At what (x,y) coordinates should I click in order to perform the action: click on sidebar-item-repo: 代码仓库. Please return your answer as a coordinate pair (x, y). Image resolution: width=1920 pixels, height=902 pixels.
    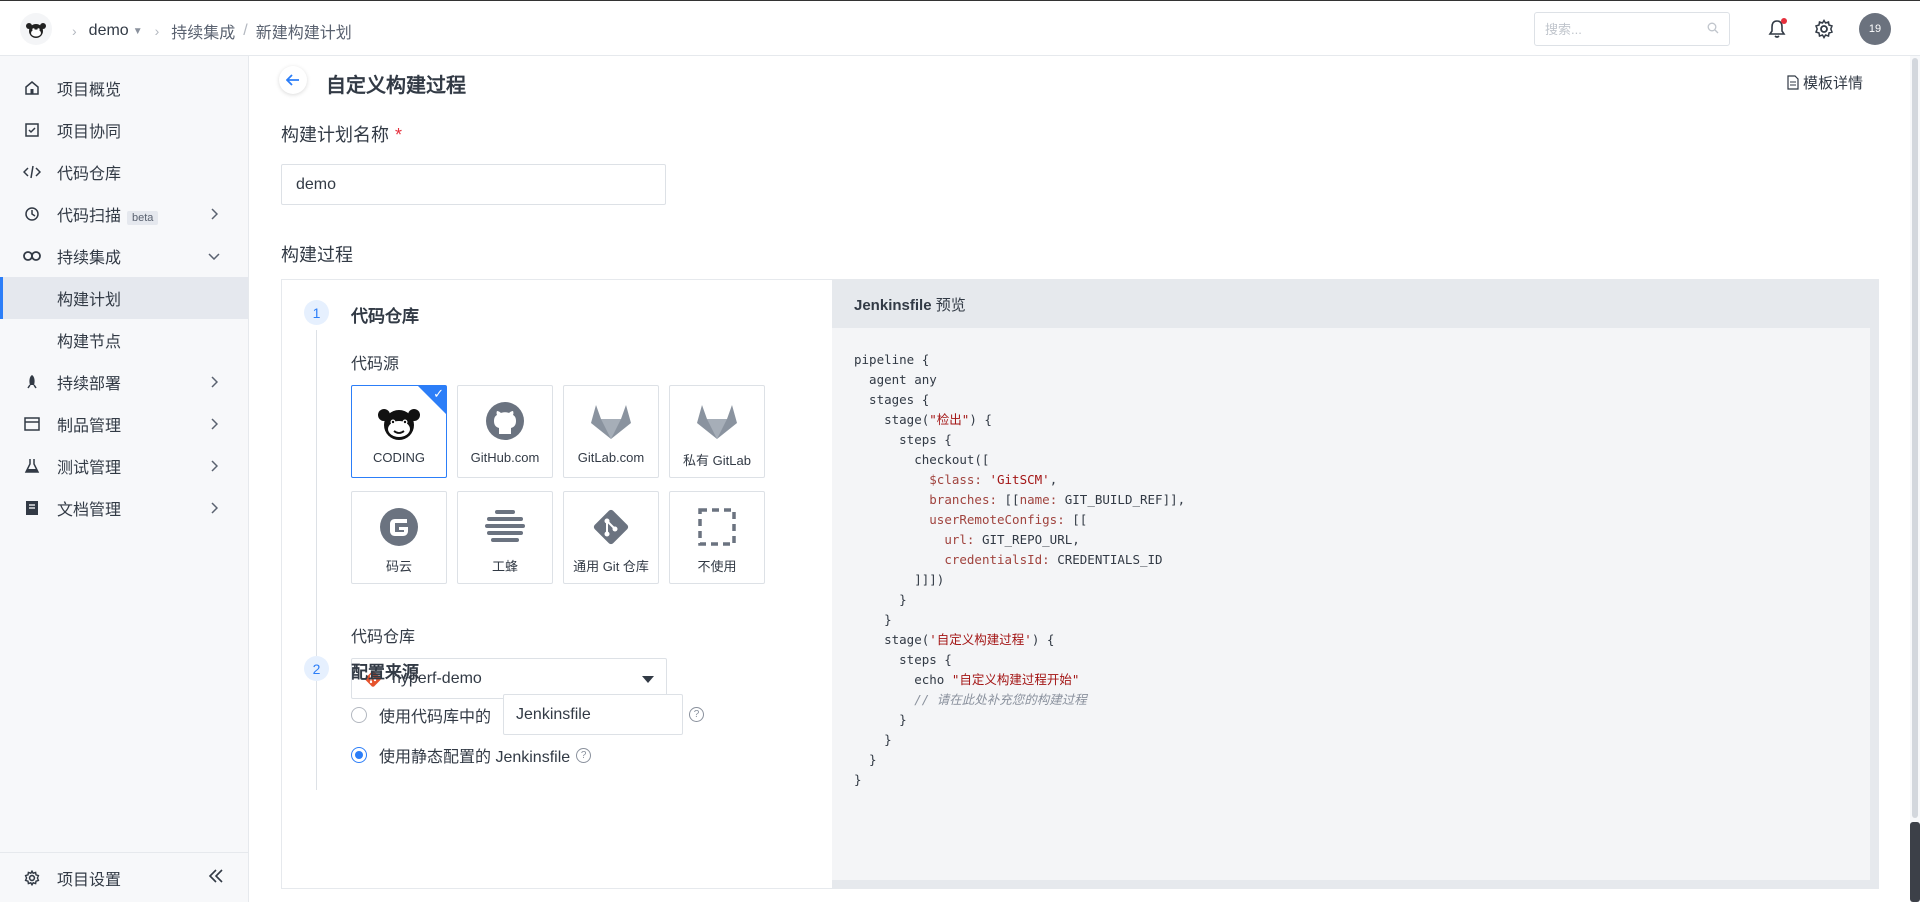
    Looking at the image, I should click on (124, 172).